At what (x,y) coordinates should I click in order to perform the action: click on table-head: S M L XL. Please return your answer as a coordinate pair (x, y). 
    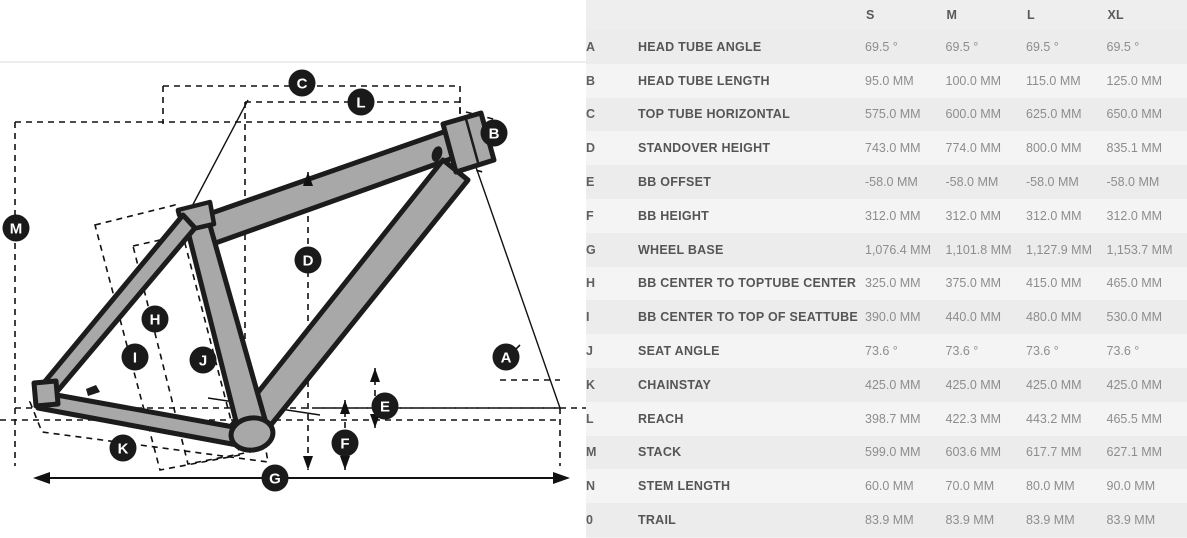
    Looking at the image, I should click on (886, 15).